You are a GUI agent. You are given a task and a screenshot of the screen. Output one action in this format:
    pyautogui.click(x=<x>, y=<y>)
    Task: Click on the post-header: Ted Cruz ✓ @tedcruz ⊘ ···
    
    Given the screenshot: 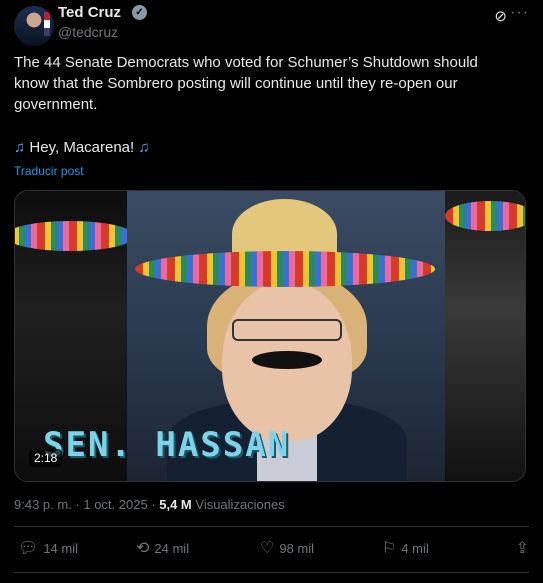 What is the action you would take?
    pyautogui.click(x=271, y=25)
    